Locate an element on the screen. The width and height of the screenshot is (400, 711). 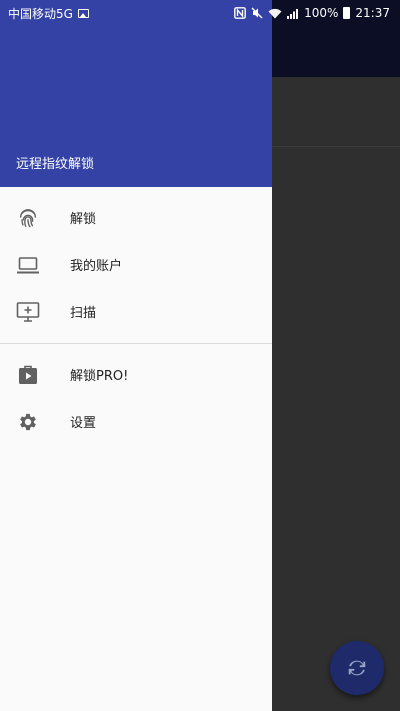
clock: 21:37 is located at coordinates (372, 13).